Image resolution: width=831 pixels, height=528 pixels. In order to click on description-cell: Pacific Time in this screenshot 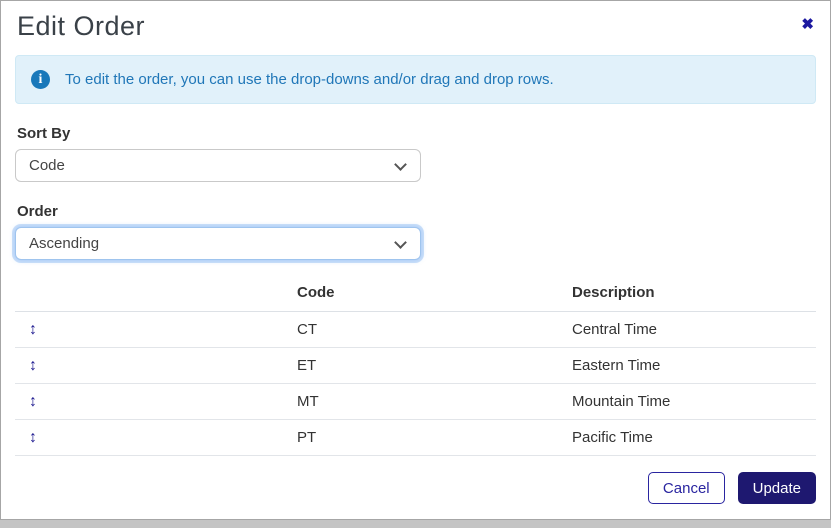, I will do `click(690, 437)`.